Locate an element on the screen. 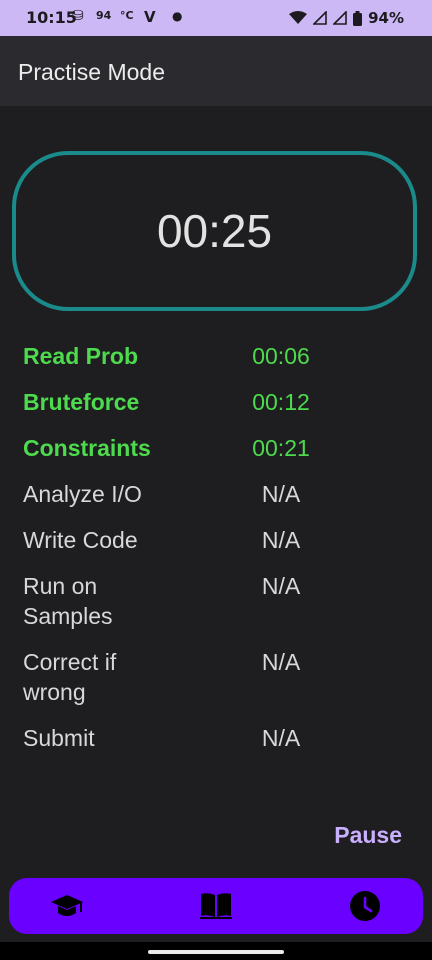  graduation-cap-icon is located at coordinates (67, 905).